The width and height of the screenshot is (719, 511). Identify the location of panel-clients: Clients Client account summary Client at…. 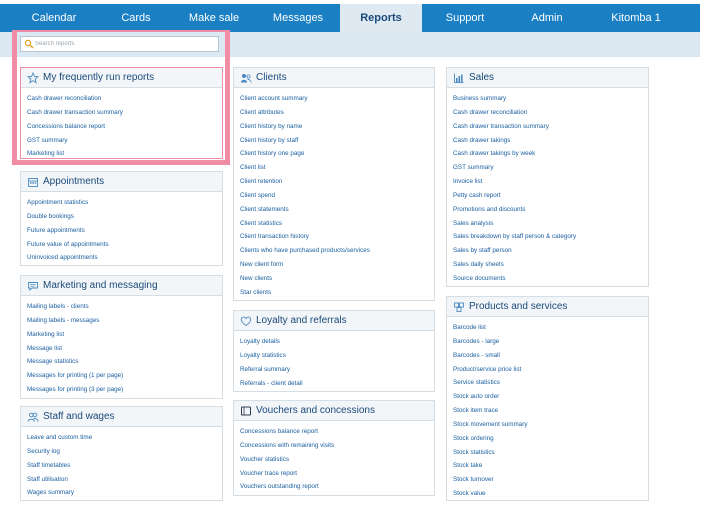
(334, 184).